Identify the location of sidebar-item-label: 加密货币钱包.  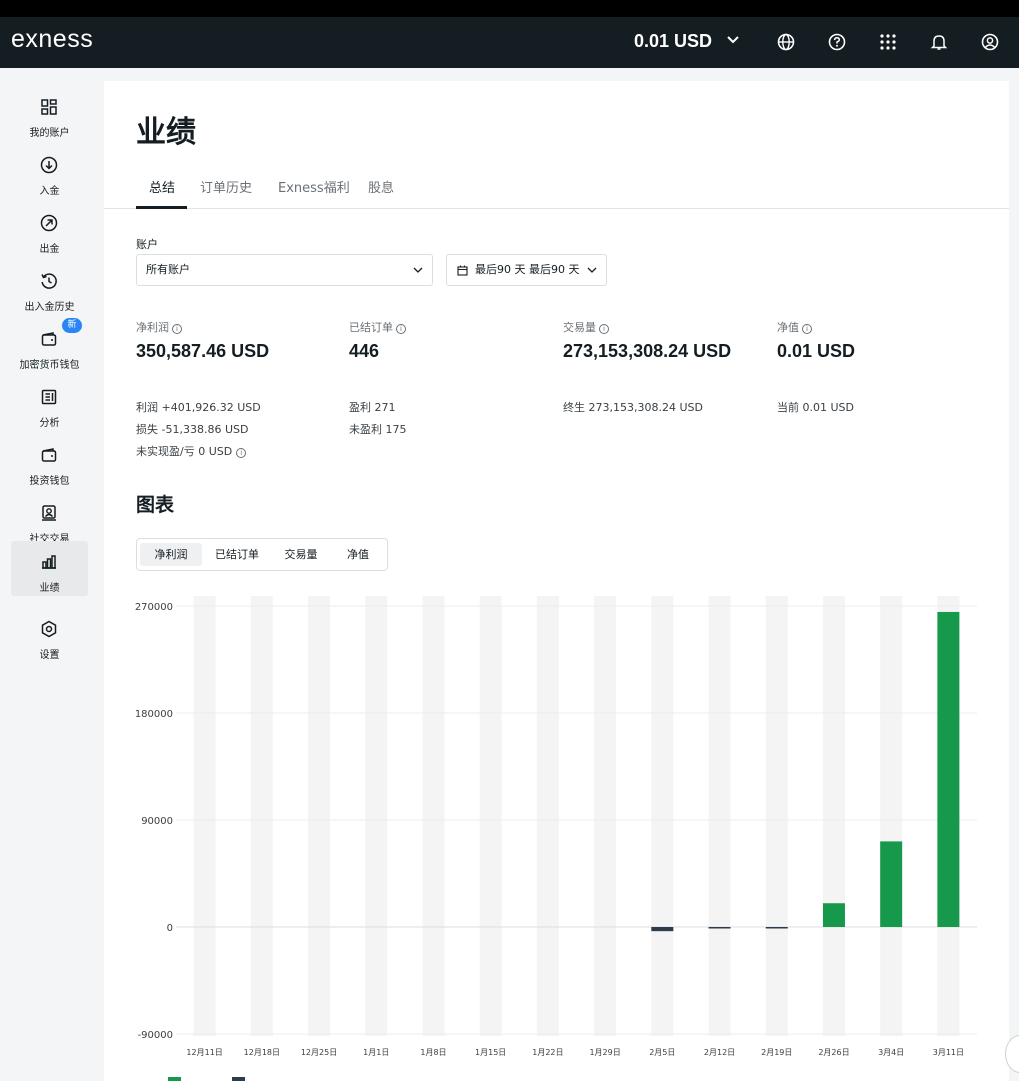
(49, 365).